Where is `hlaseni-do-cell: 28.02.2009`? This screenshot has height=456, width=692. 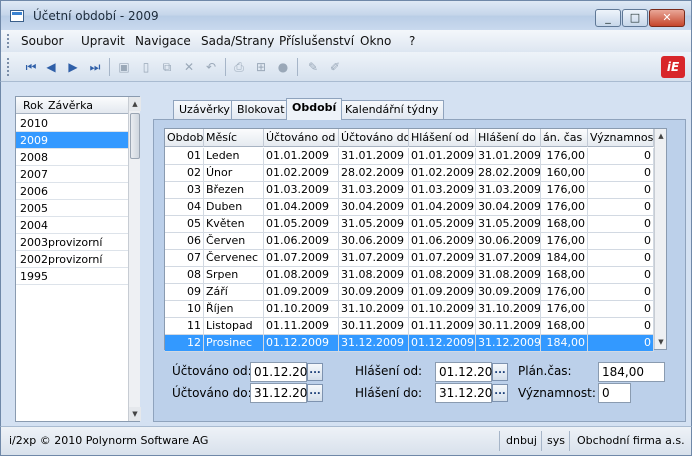
hlaseni-do-cell: 28.02.2009 is located at coordinates (508, 173).